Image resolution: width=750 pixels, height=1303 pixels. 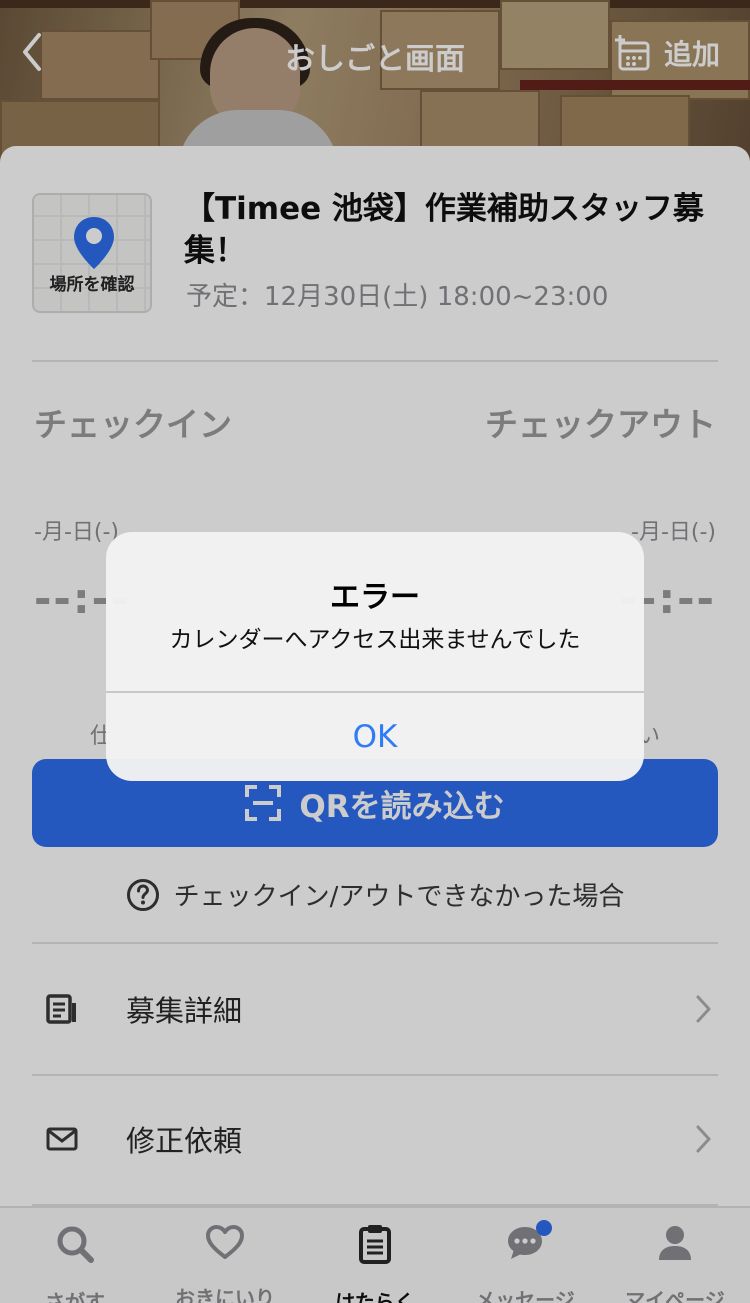 I want to click on error-alert: エラー カレンダーへアクセス出来ませんでした OK, so click(x=375, y=656).